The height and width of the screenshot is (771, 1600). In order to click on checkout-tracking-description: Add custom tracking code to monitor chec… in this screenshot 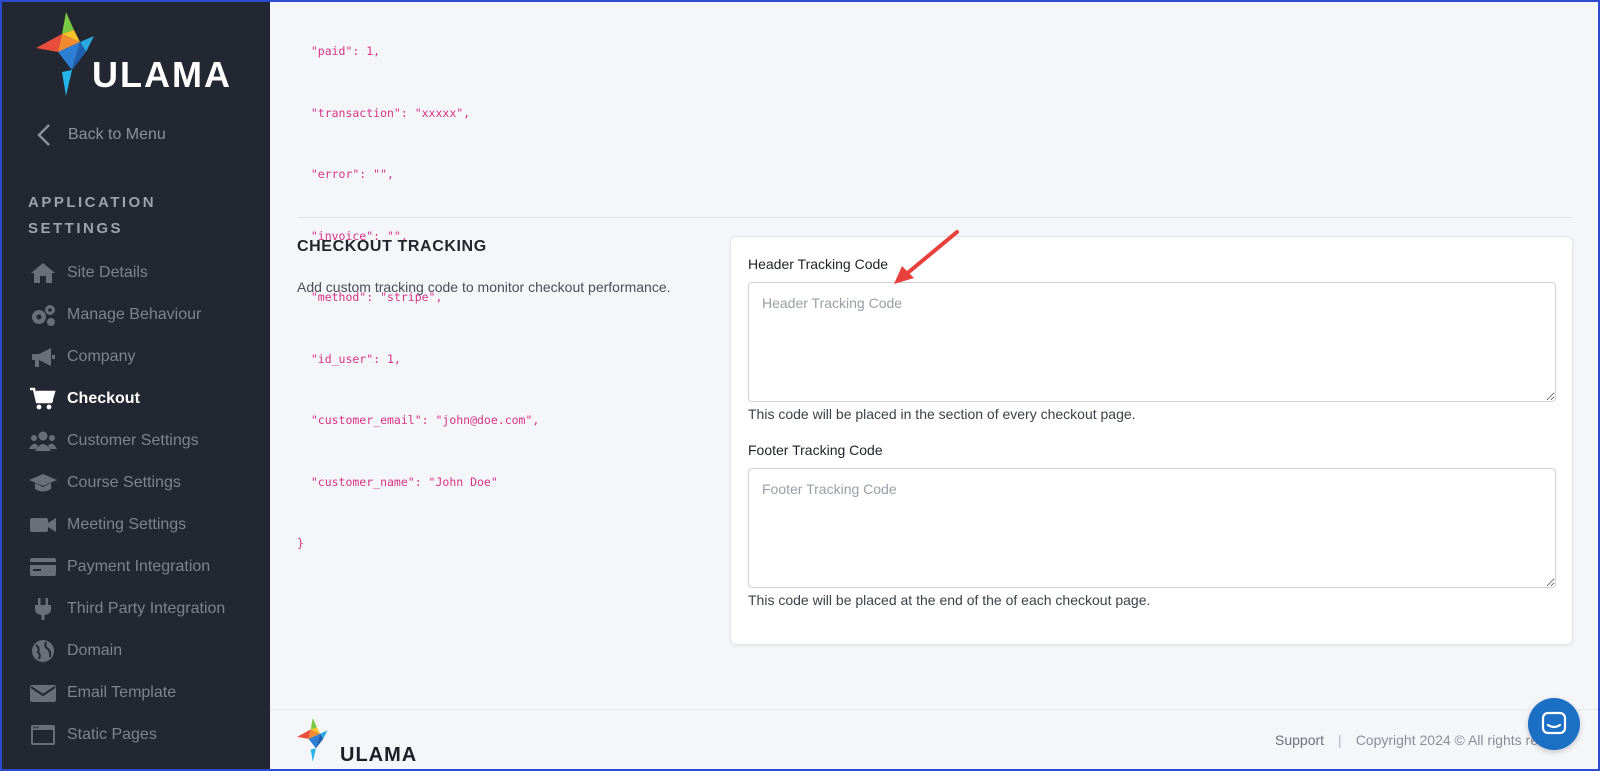, I will do `click(484, 287)`.